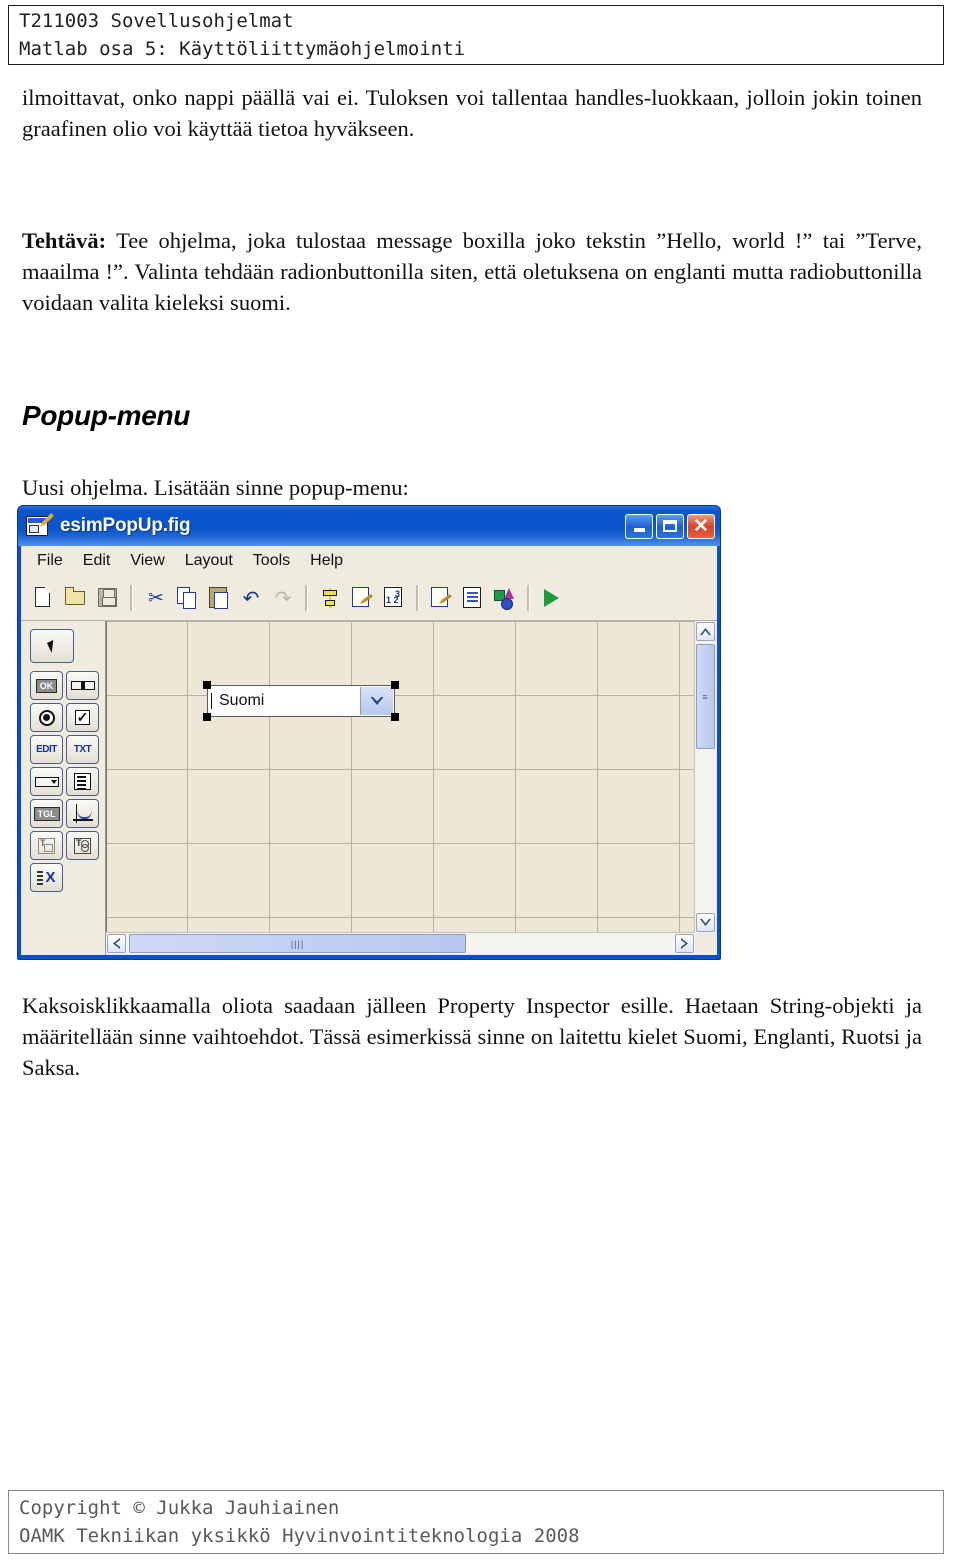 Image resolution: width=960 pixels, height=1560 pixels. I want to click on design-canvas: Suomi, so click(400, 777).